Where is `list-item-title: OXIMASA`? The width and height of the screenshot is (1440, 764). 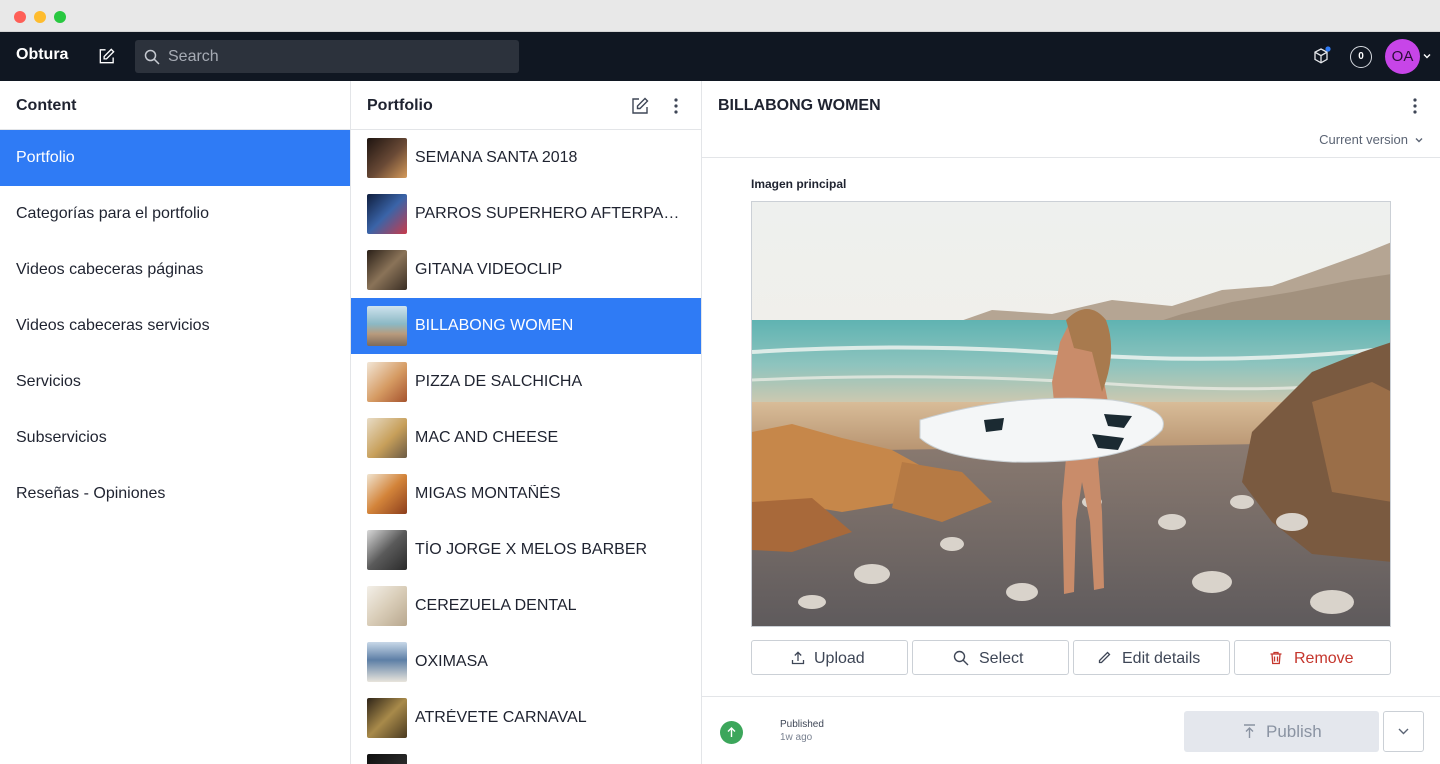
list-item-title: OXIMASA is located at coordinates (451, 661).